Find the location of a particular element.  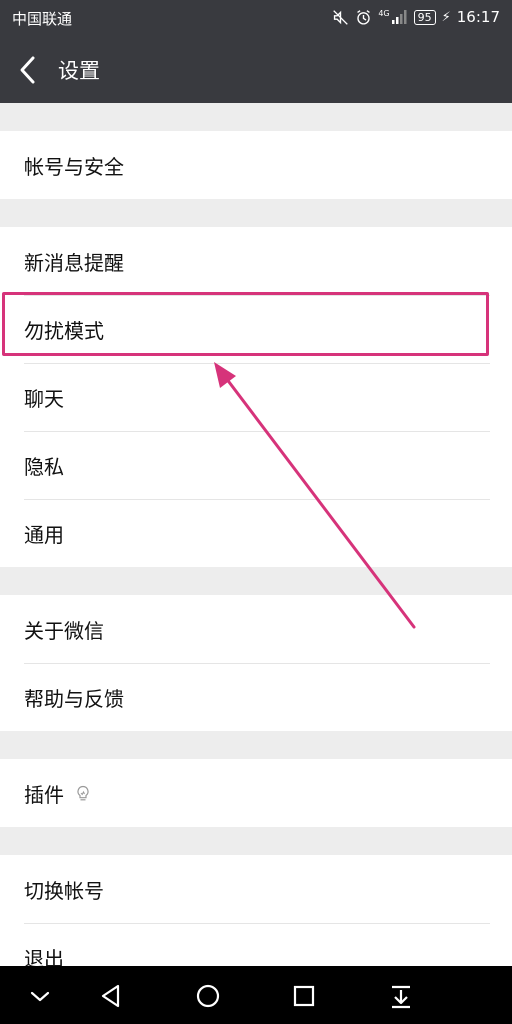

settings-item-label: 勿扰模式 is located at coordinates (64, 330).